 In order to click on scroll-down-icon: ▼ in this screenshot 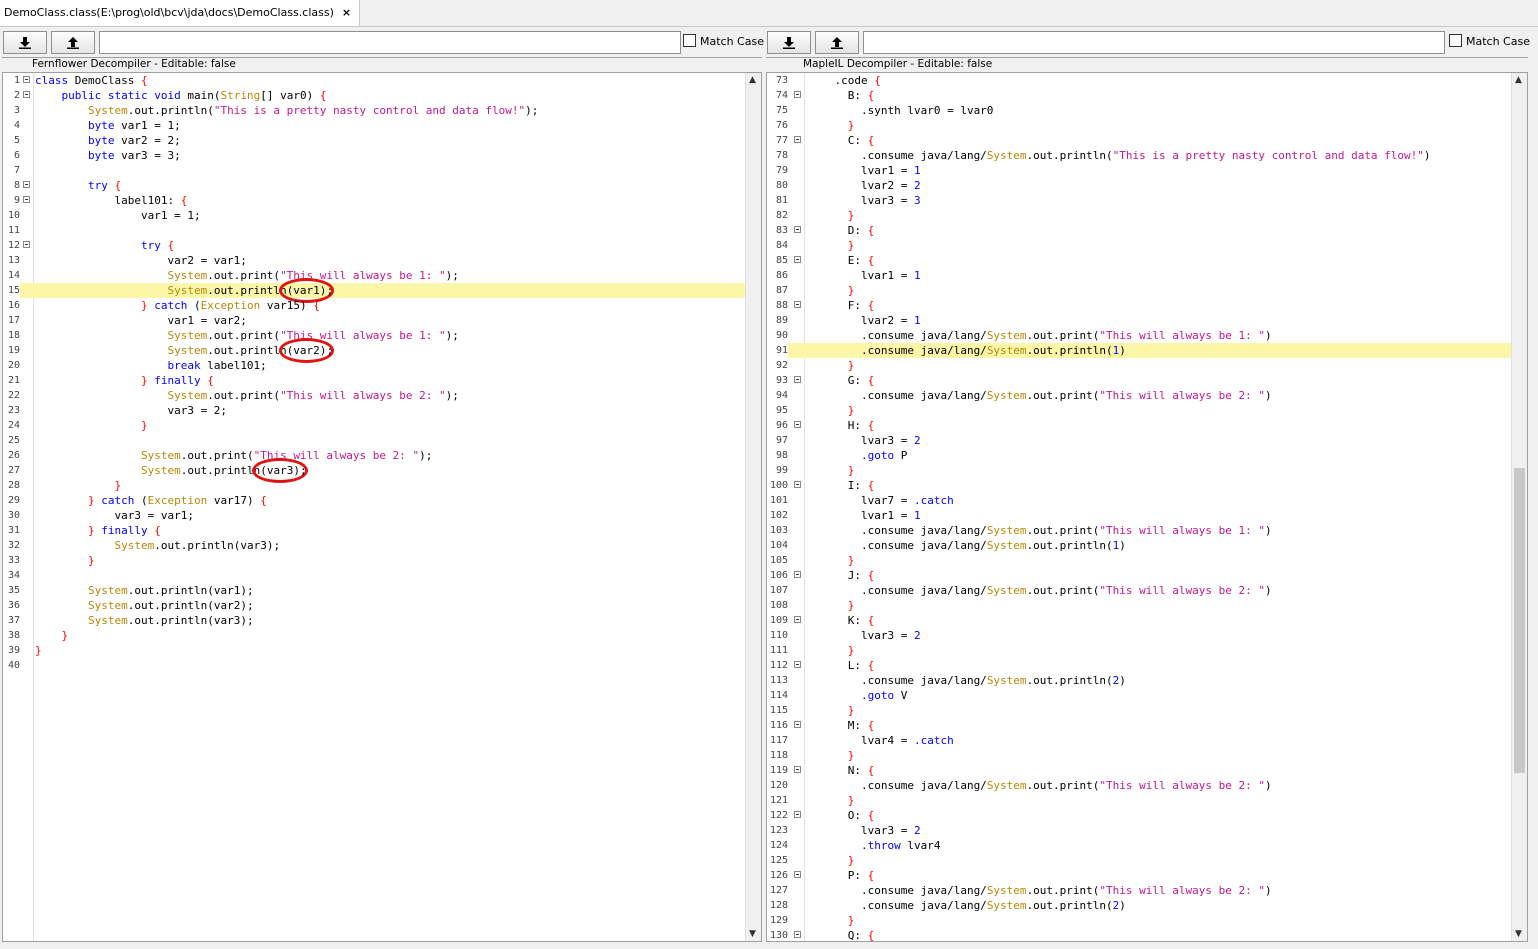, I will do `click(752, 934)`.